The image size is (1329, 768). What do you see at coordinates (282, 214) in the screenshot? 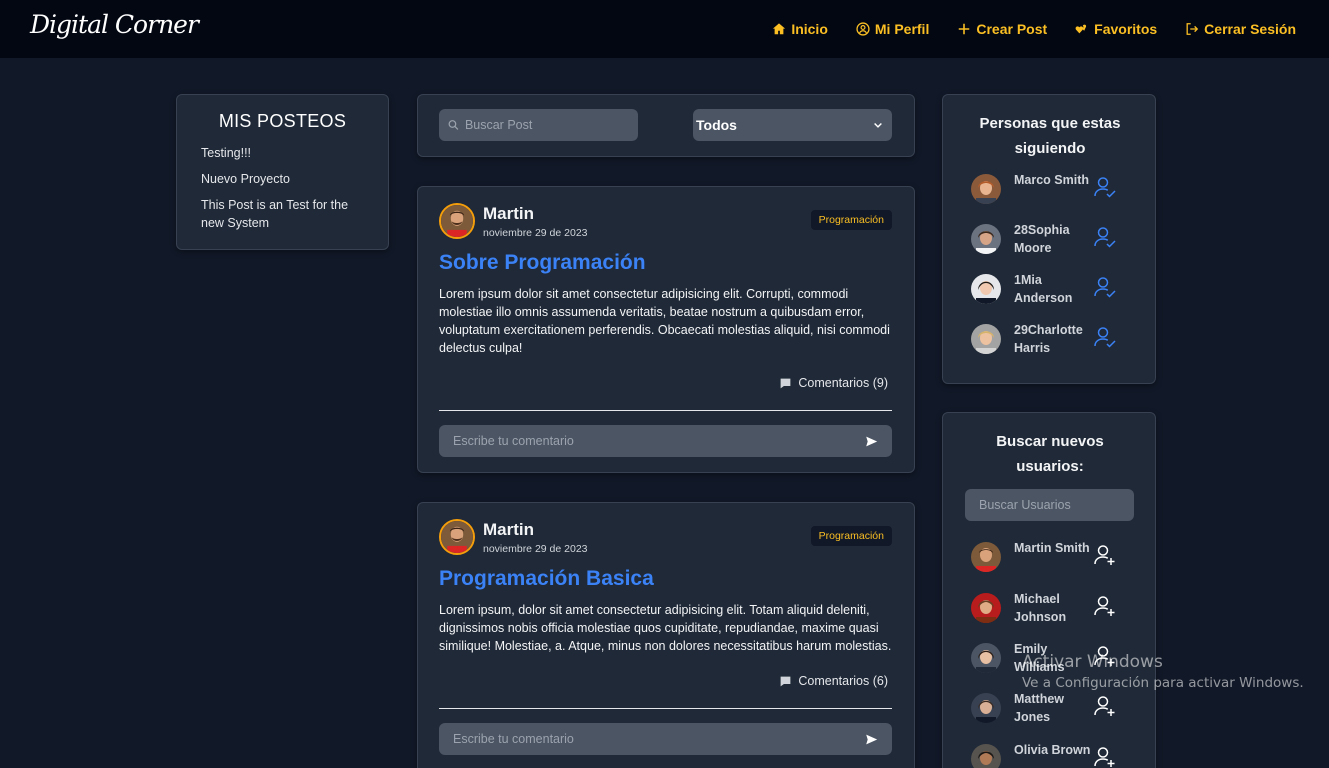
I see `my-post-item: This Post is an Test for the new System` at bounding box center [282, 214].